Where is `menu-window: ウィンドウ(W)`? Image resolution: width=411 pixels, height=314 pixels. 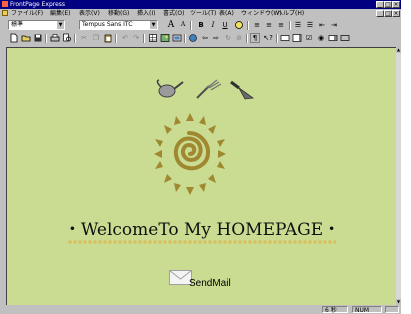 menu-window: ウィンドウ(W) is located at coordinates (261, 13).